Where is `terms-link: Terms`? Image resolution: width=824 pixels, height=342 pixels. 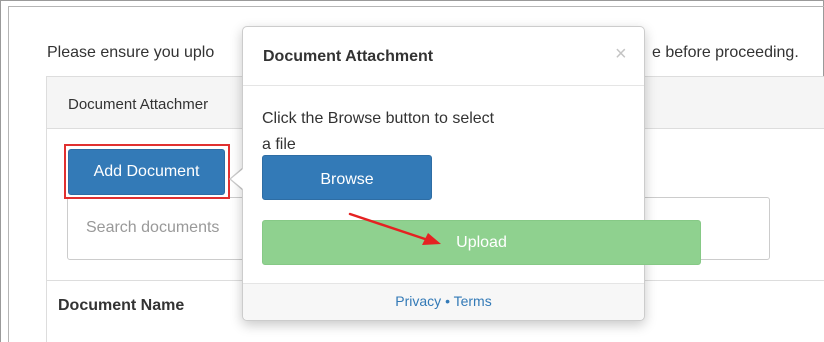 terms-link: Terms is located at coordinates (473, 301).